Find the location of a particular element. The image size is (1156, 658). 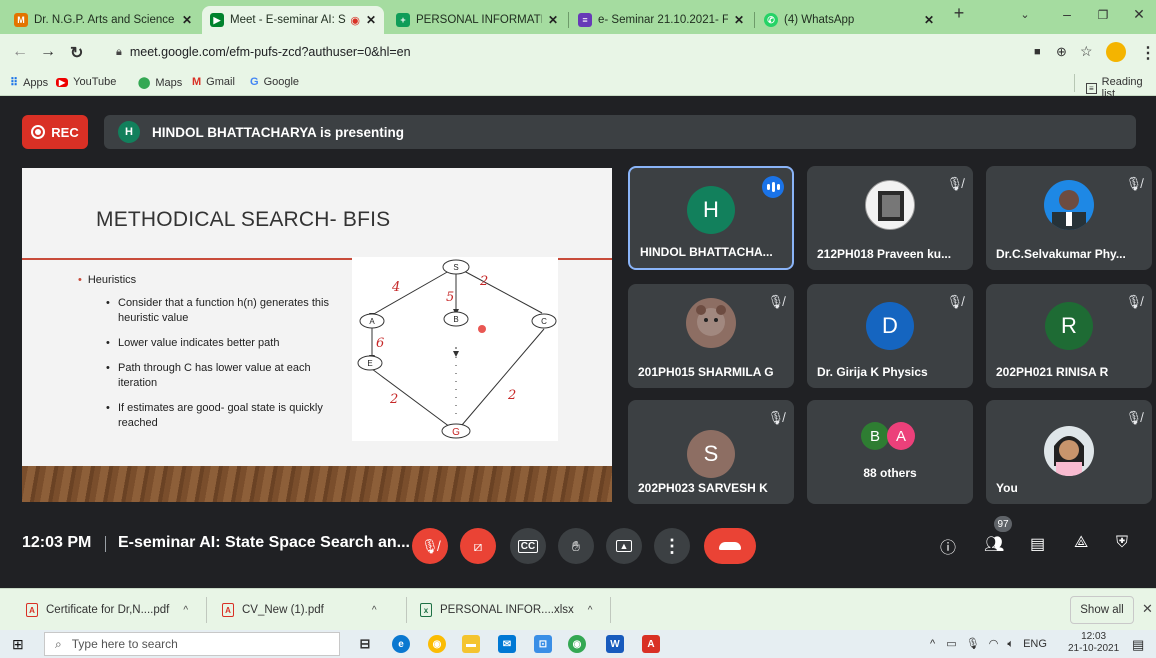

taskbar-clock: 12:03 21-10-2021 is located at coordinates (1093, 643).